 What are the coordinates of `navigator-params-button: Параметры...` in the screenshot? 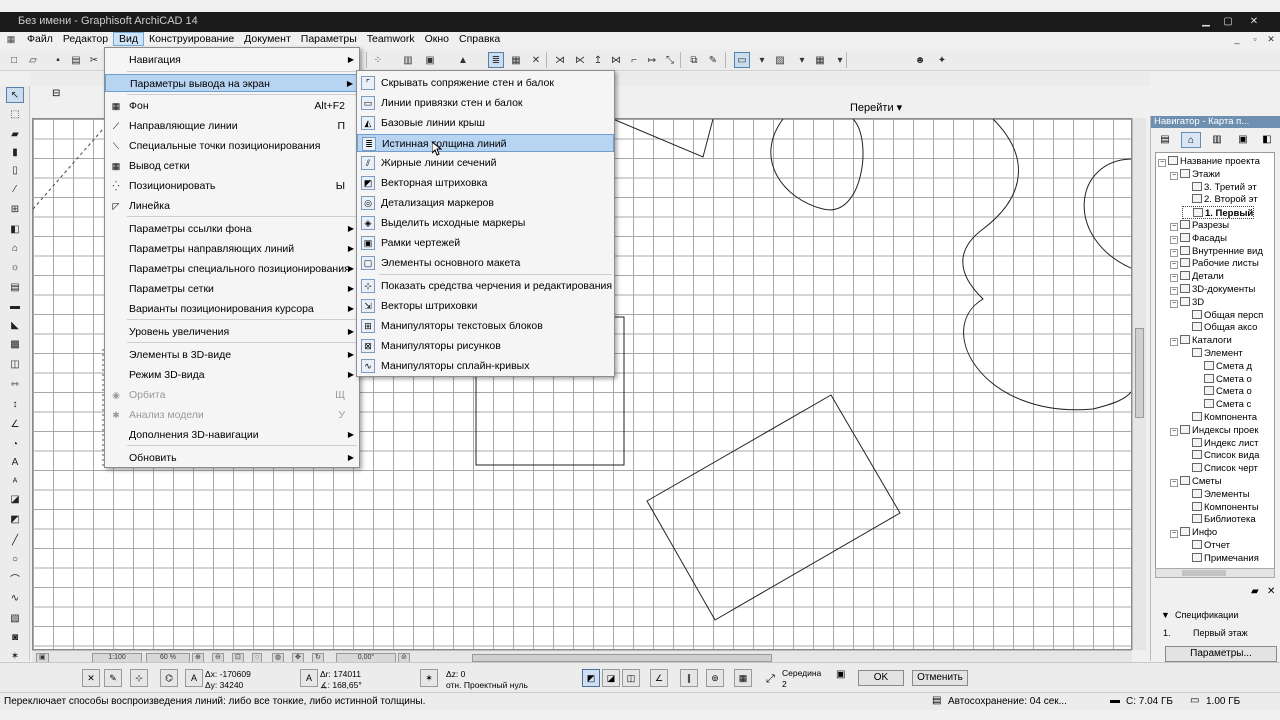 It's located at (1221, 654).